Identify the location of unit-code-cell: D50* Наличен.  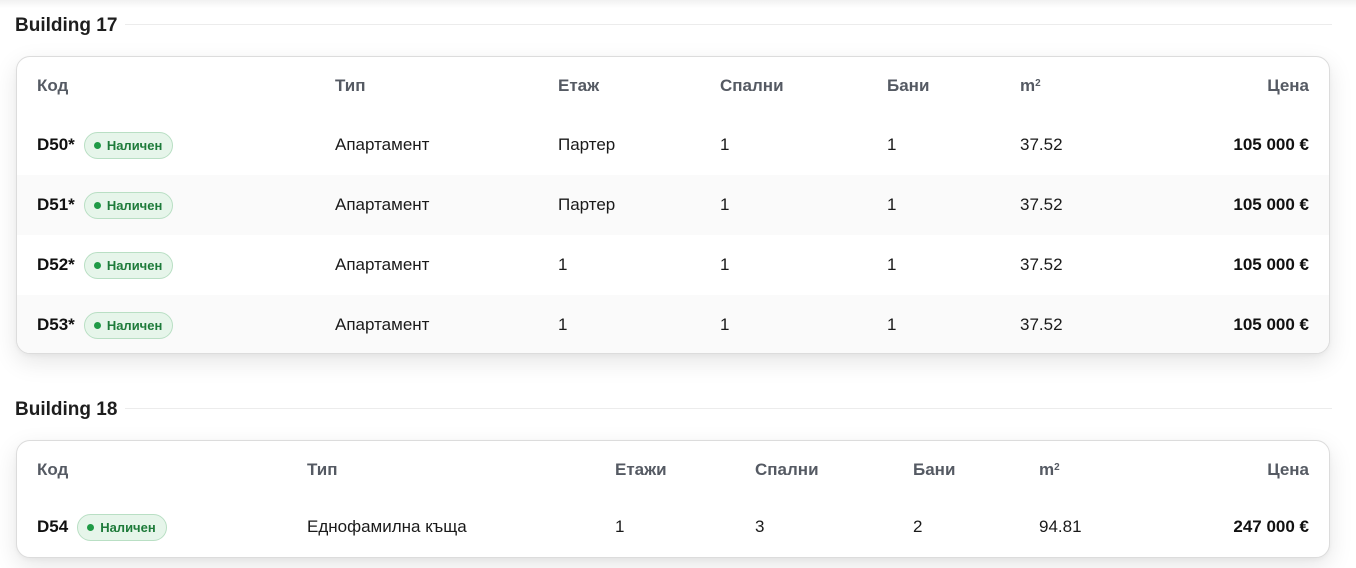
(105, 145).